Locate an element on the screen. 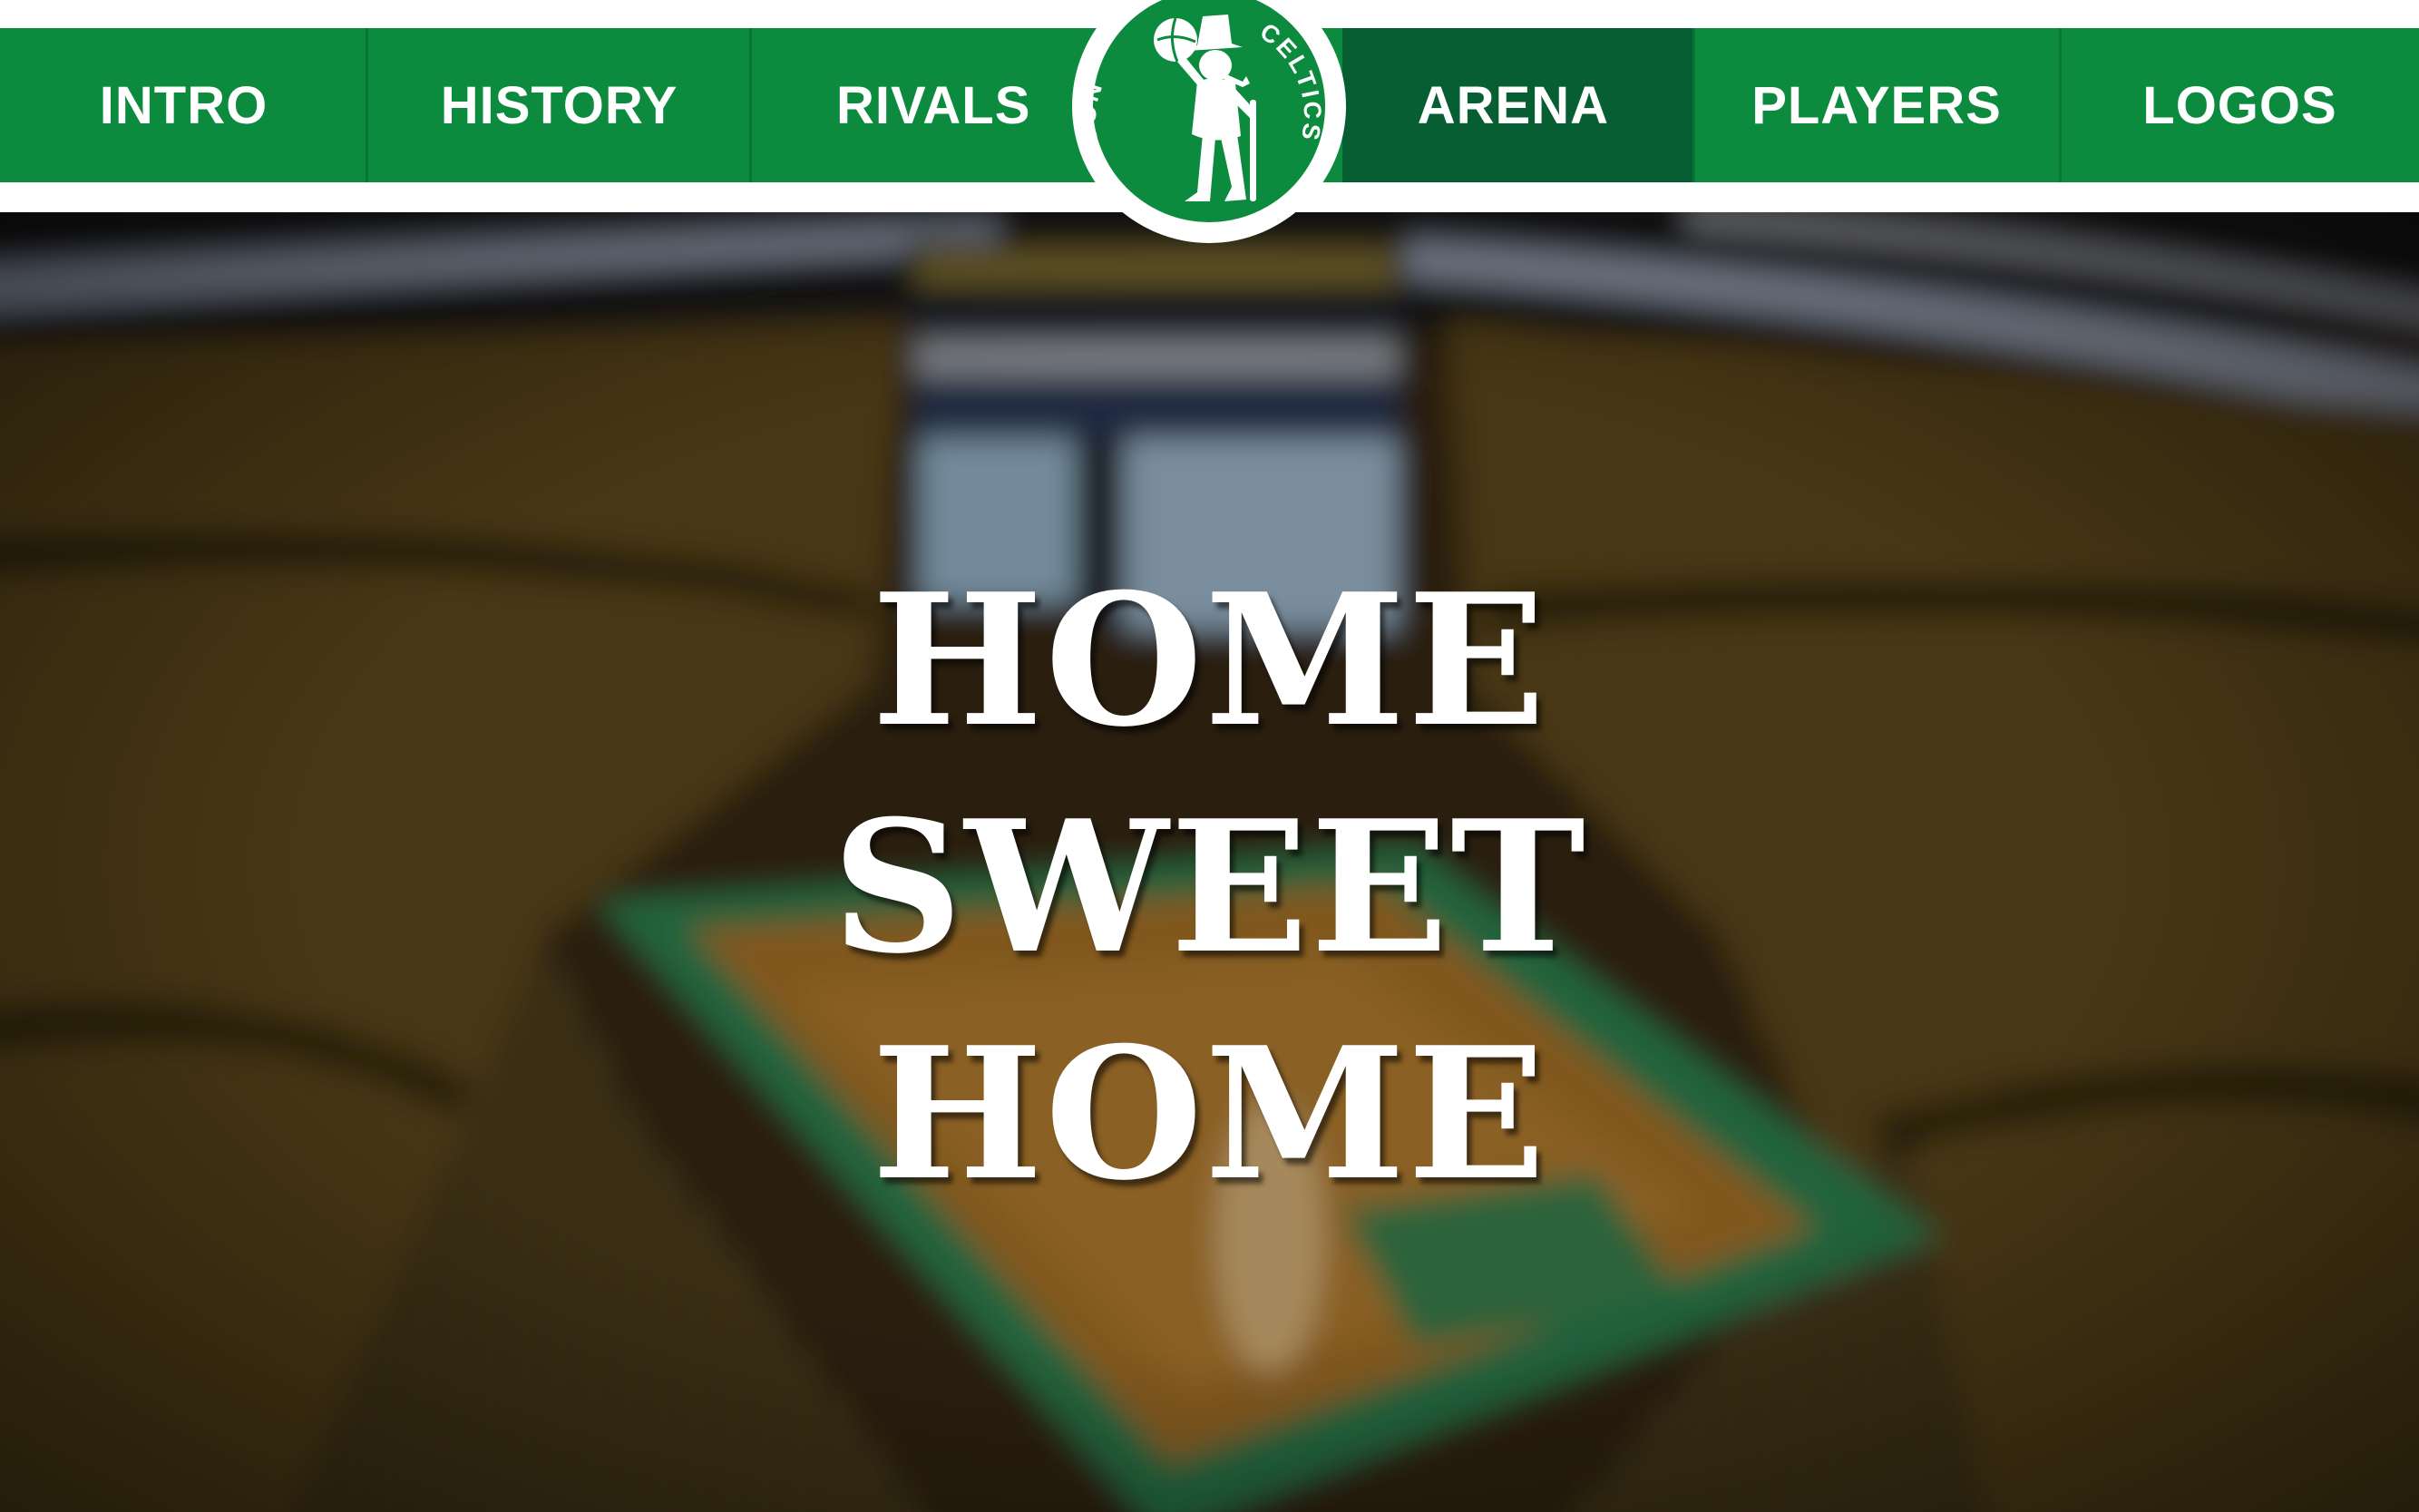  hero-title-line-2: SWEET is located at coordinates (1209, 887).